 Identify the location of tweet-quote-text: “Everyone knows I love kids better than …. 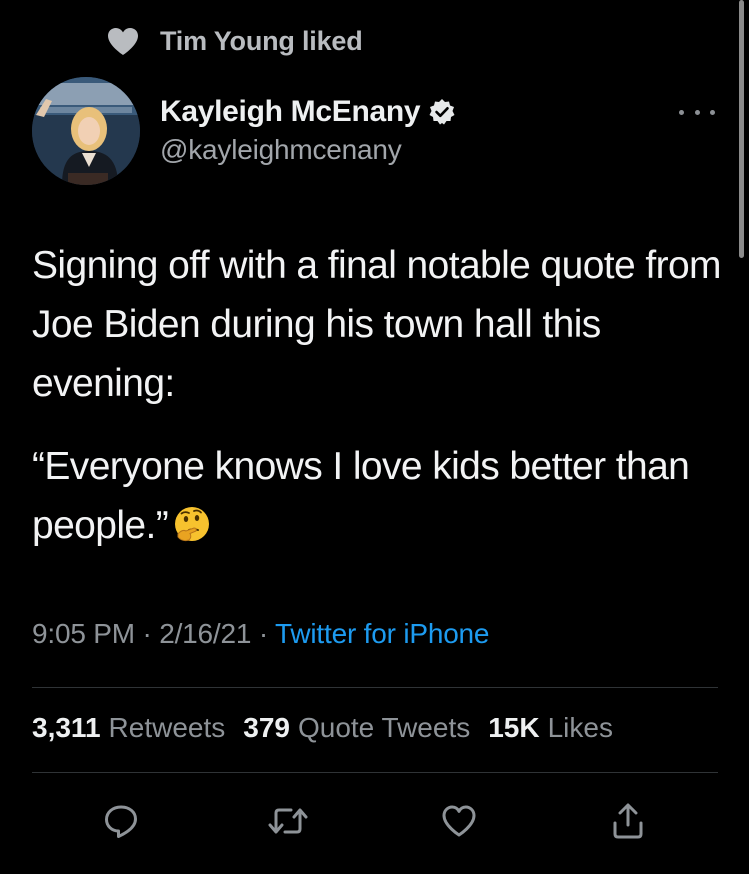
(361, 496).